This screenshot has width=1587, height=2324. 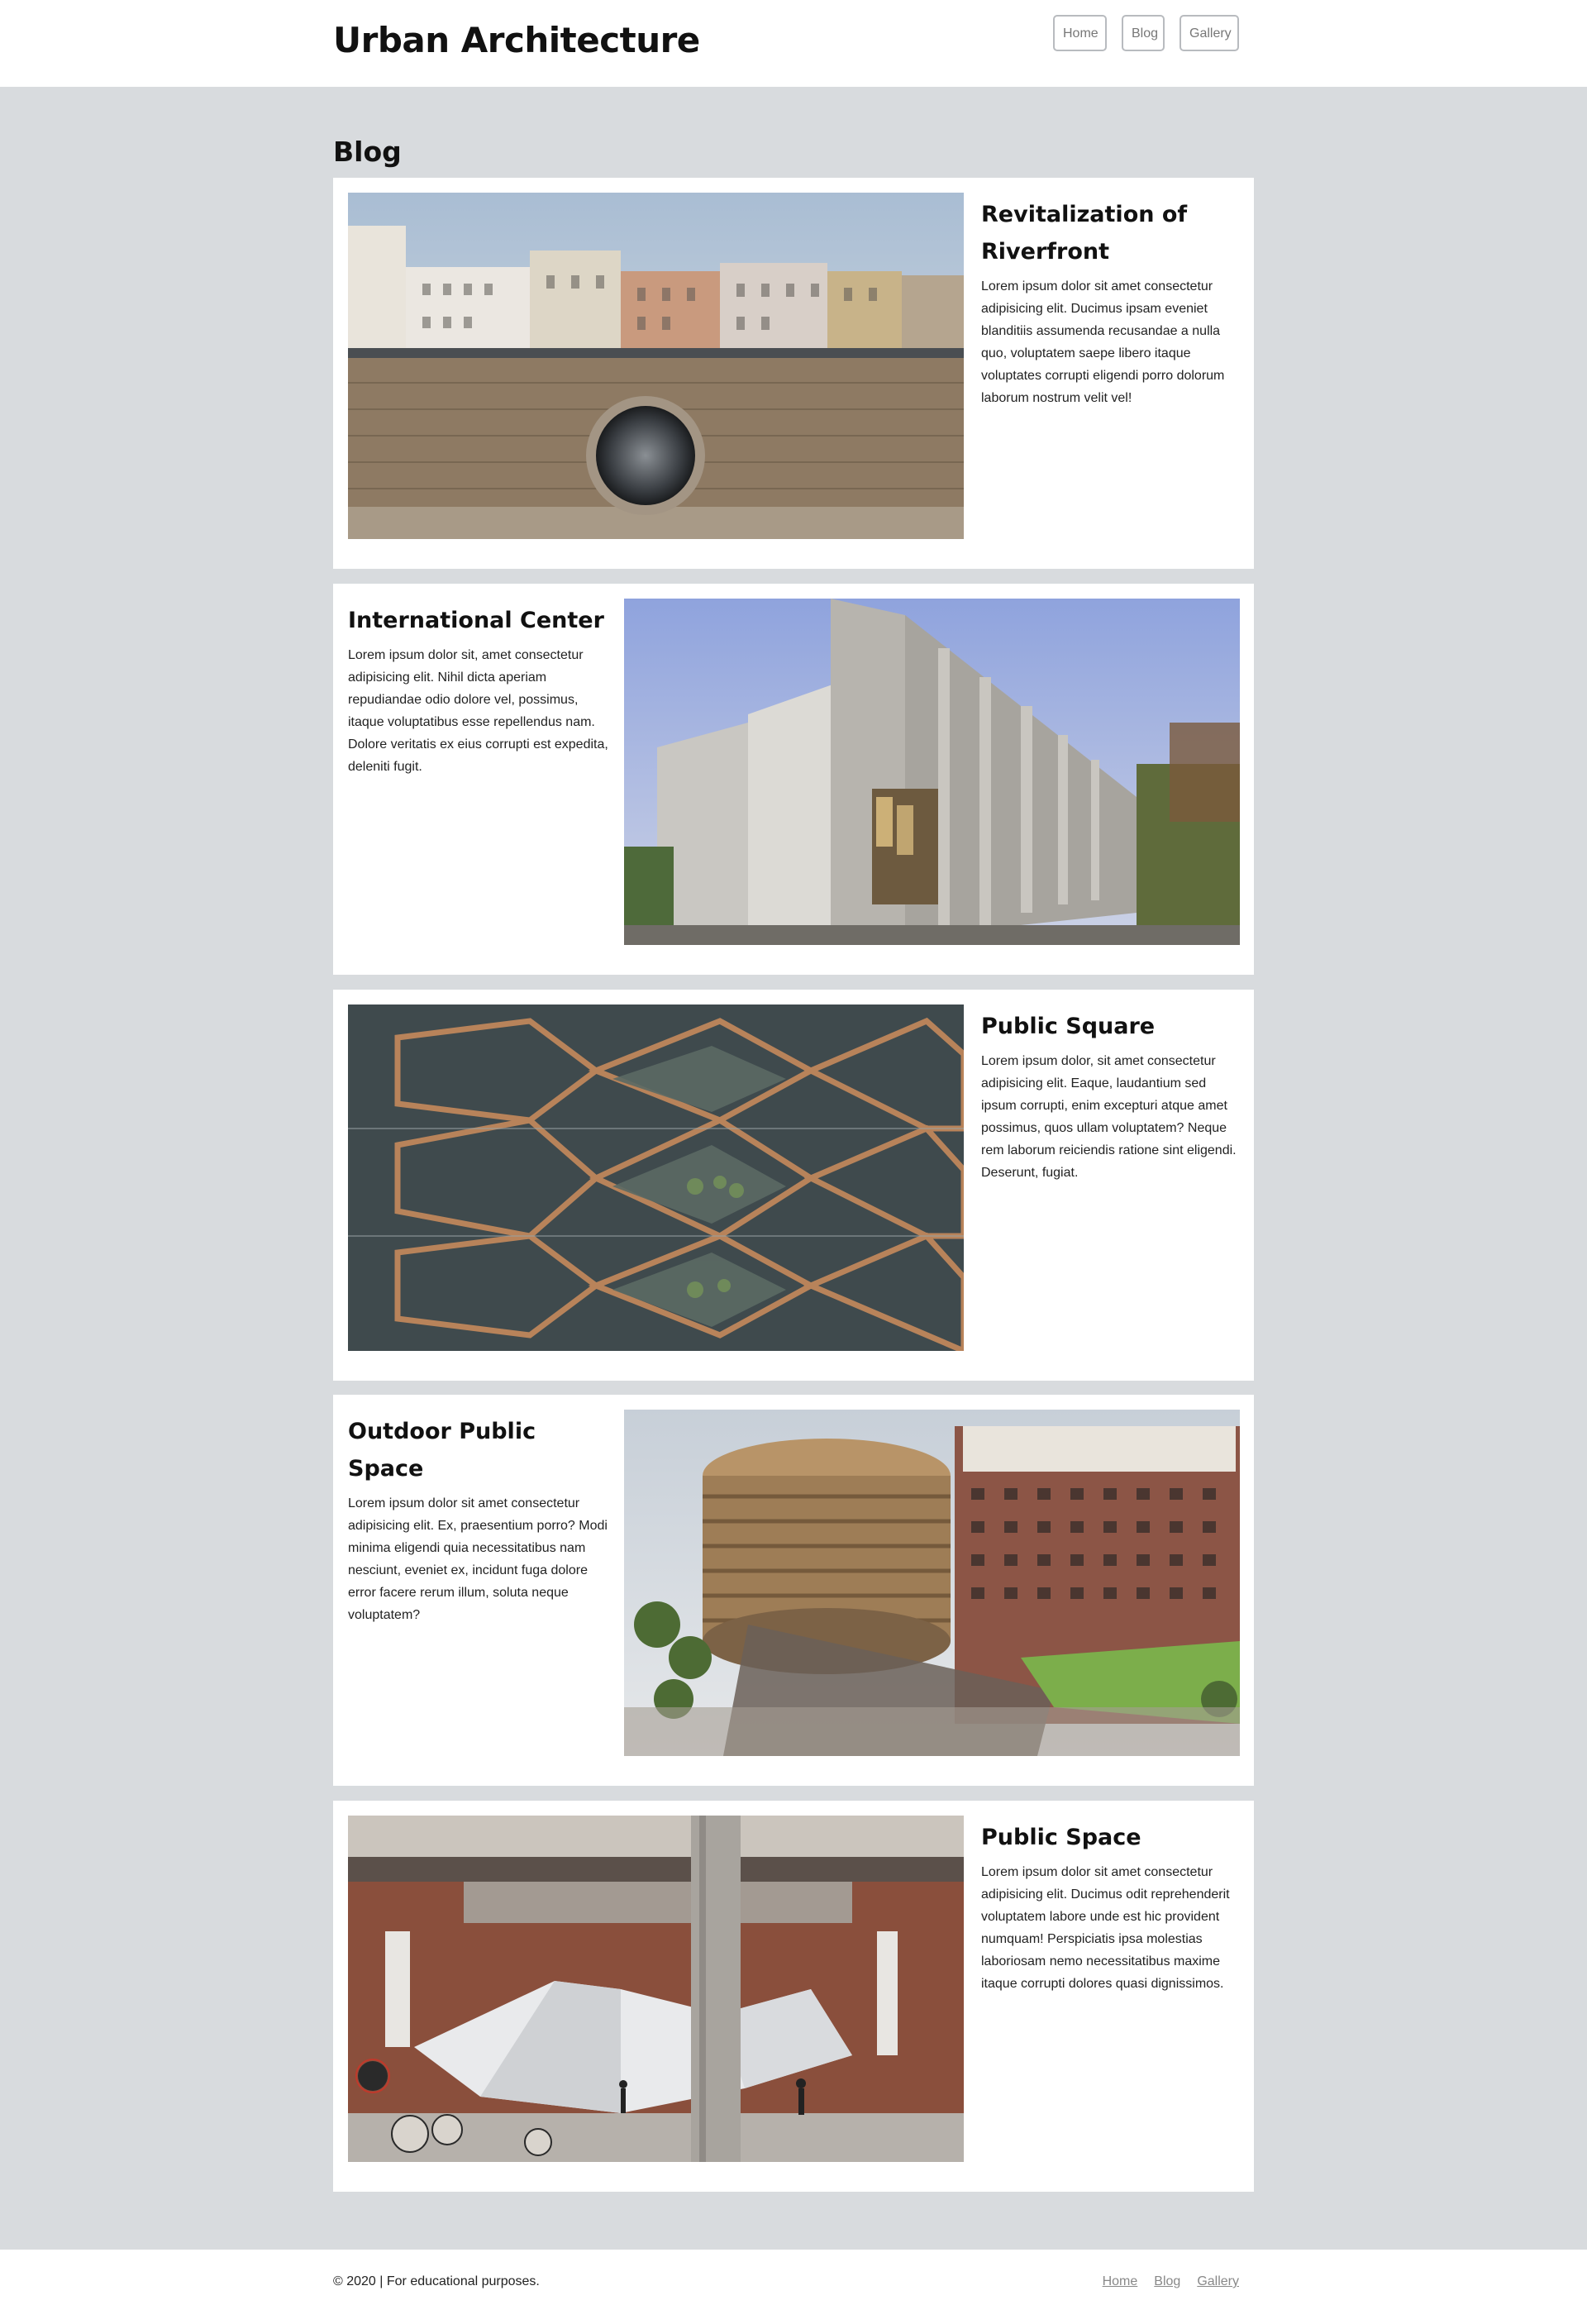 What do you see at coordinates (1111, 233) in the screenshot?
I see `post-title: Revitalization of Riverfront` at bounding box center [1111, 233].